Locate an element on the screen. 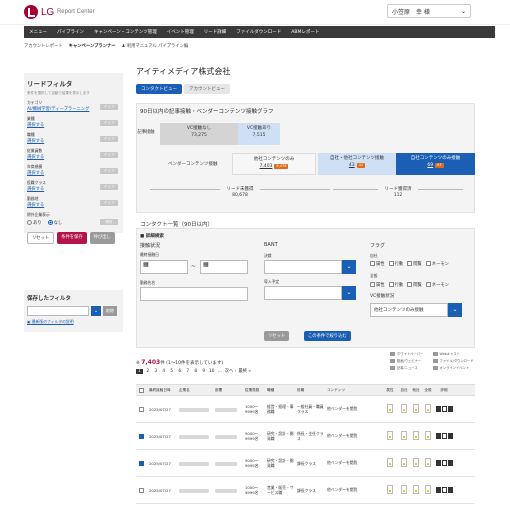  flag-self-action: 行動 is located at coordinates (395, 264).